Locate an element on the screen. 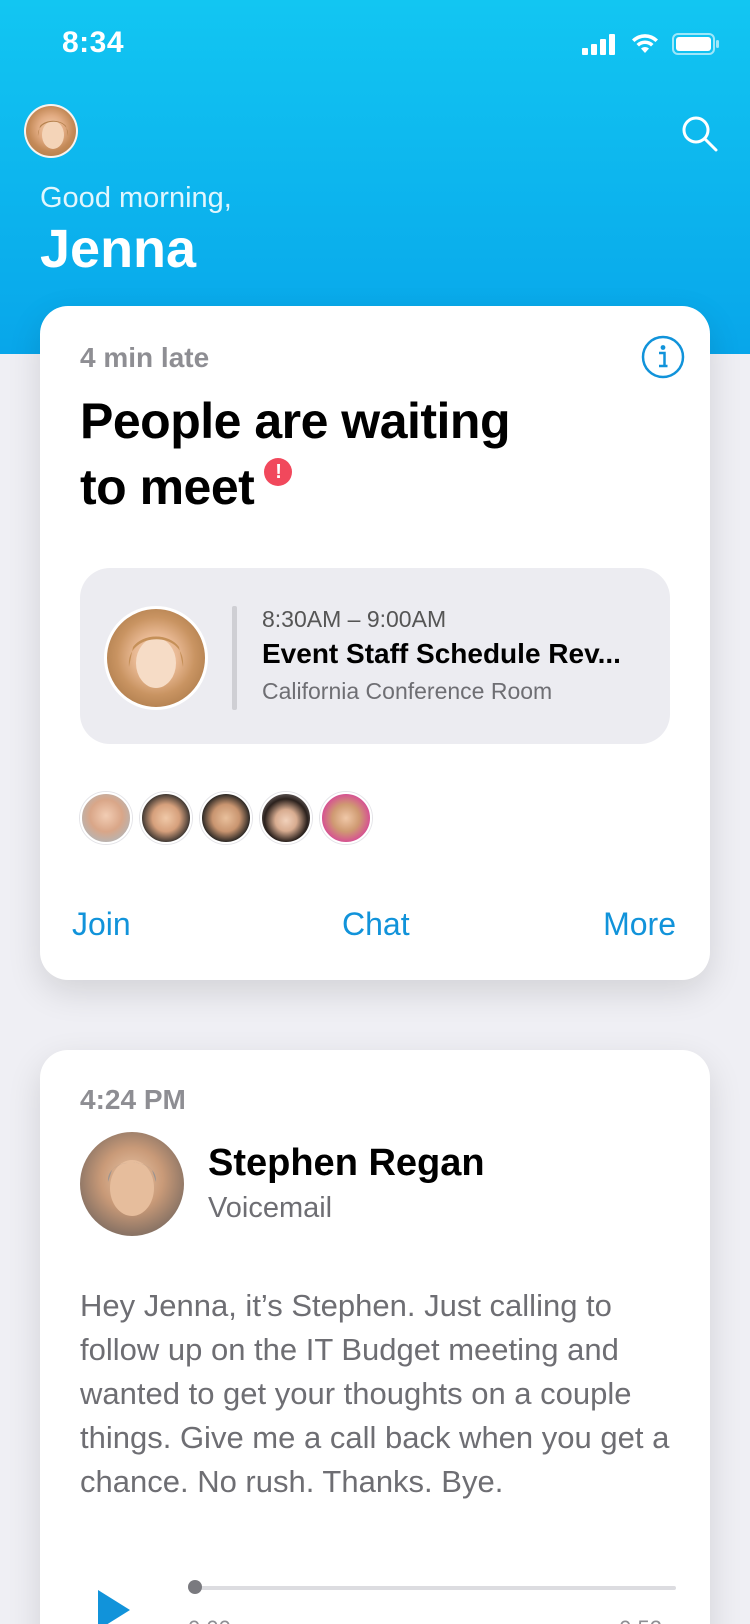 The image size is (750, 1624). headline-line-1: People are waiting is located at coordinates (295, 421).